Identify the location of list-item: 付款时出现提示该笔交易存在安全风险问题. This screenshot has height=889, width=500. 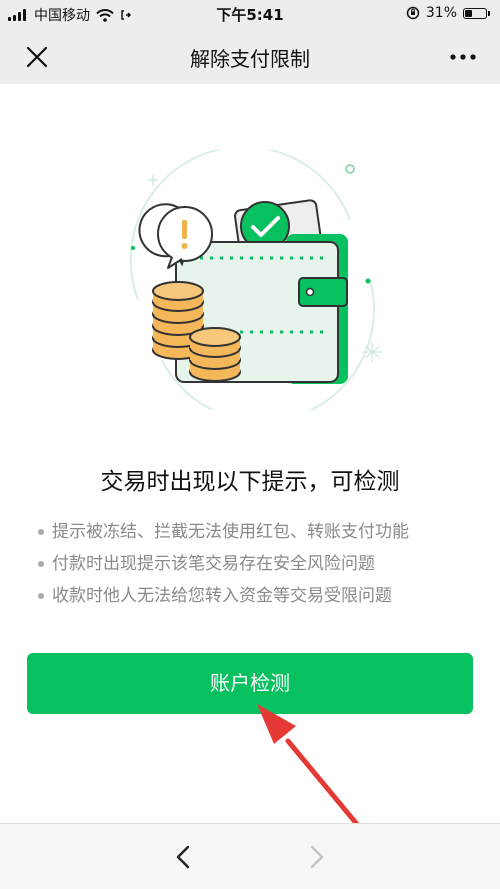
(258, 564).